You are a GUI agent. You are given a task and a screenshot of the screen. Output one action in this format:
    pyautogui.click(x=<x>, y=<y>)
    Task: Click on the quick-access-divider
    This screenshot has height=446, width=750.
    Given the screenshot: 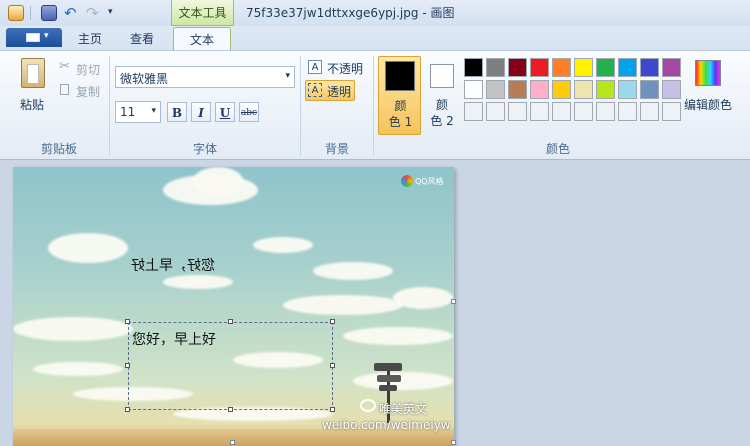 What is the action you would take?
    pyautogui.click(x=30, y=13)
    